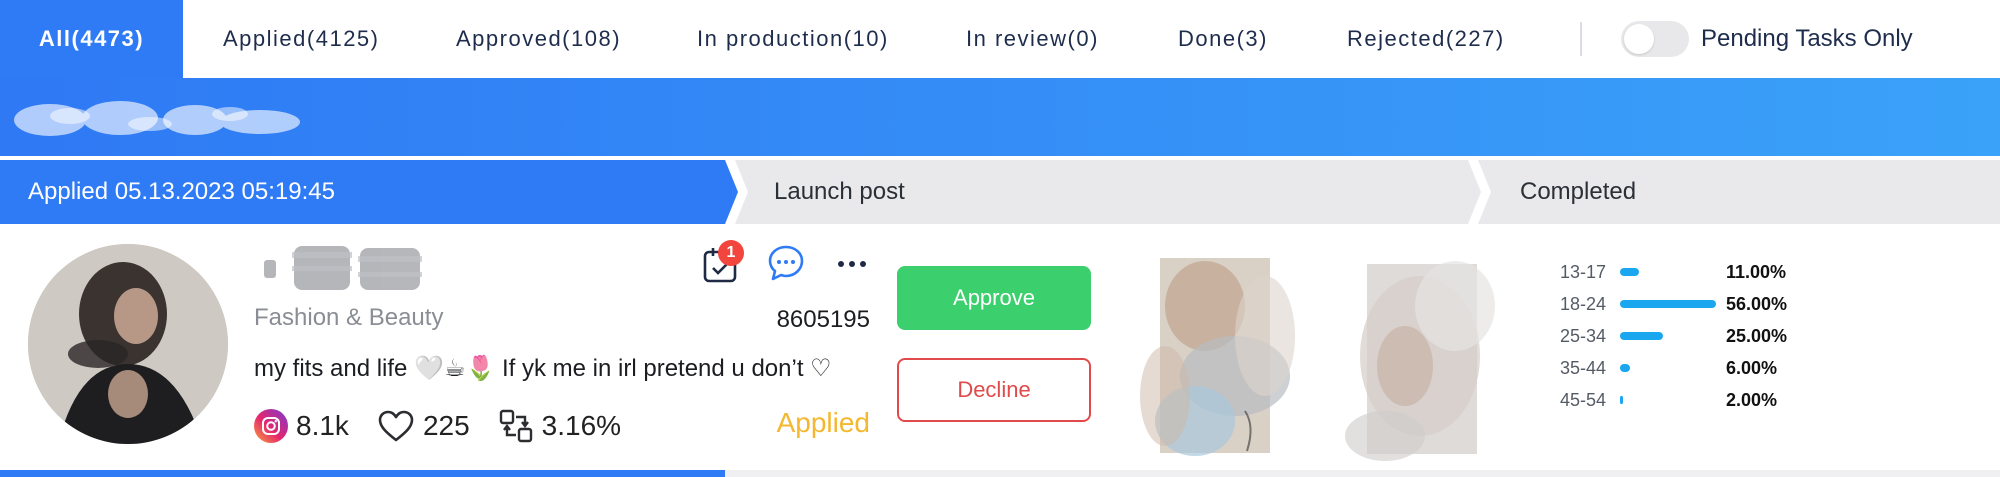 The height and width of the screenshot is (477, 2000). What do you see at coordinates (839, 191) in the screenshot?
I see `pipeline-step-launch-post: Launch post` at bounding box center [839, 191].